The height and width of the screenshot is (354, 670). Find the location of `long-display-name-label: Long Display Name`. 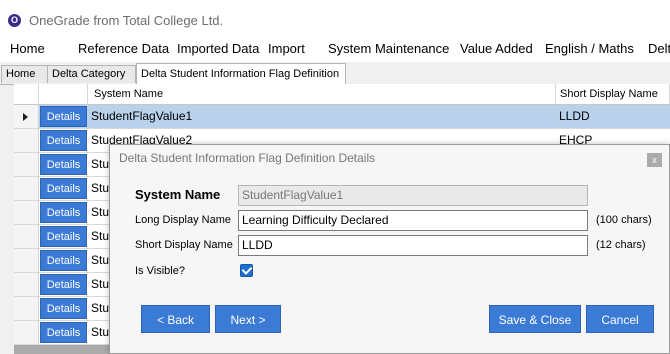

long-display-name-label: Long Display Name is located at coordinates (183, 220).